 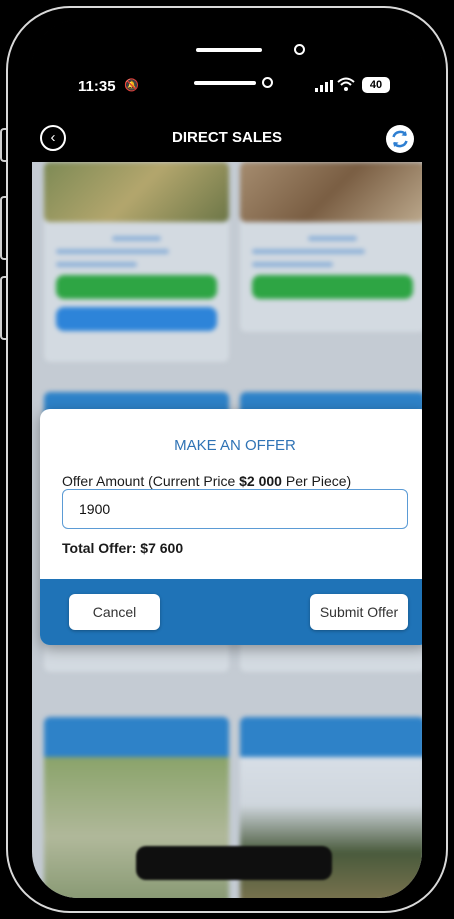 What do you see at coordinates (359, 612) in the screenshot?
I see `submit-offer-button: Submit Offer` at bounding box center [359, 612].